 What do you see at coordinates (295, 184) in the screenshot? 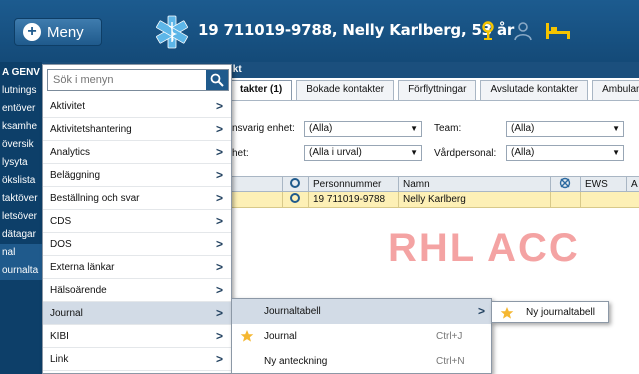
I see `staff-column-icon` at bounding box center [295, 184].